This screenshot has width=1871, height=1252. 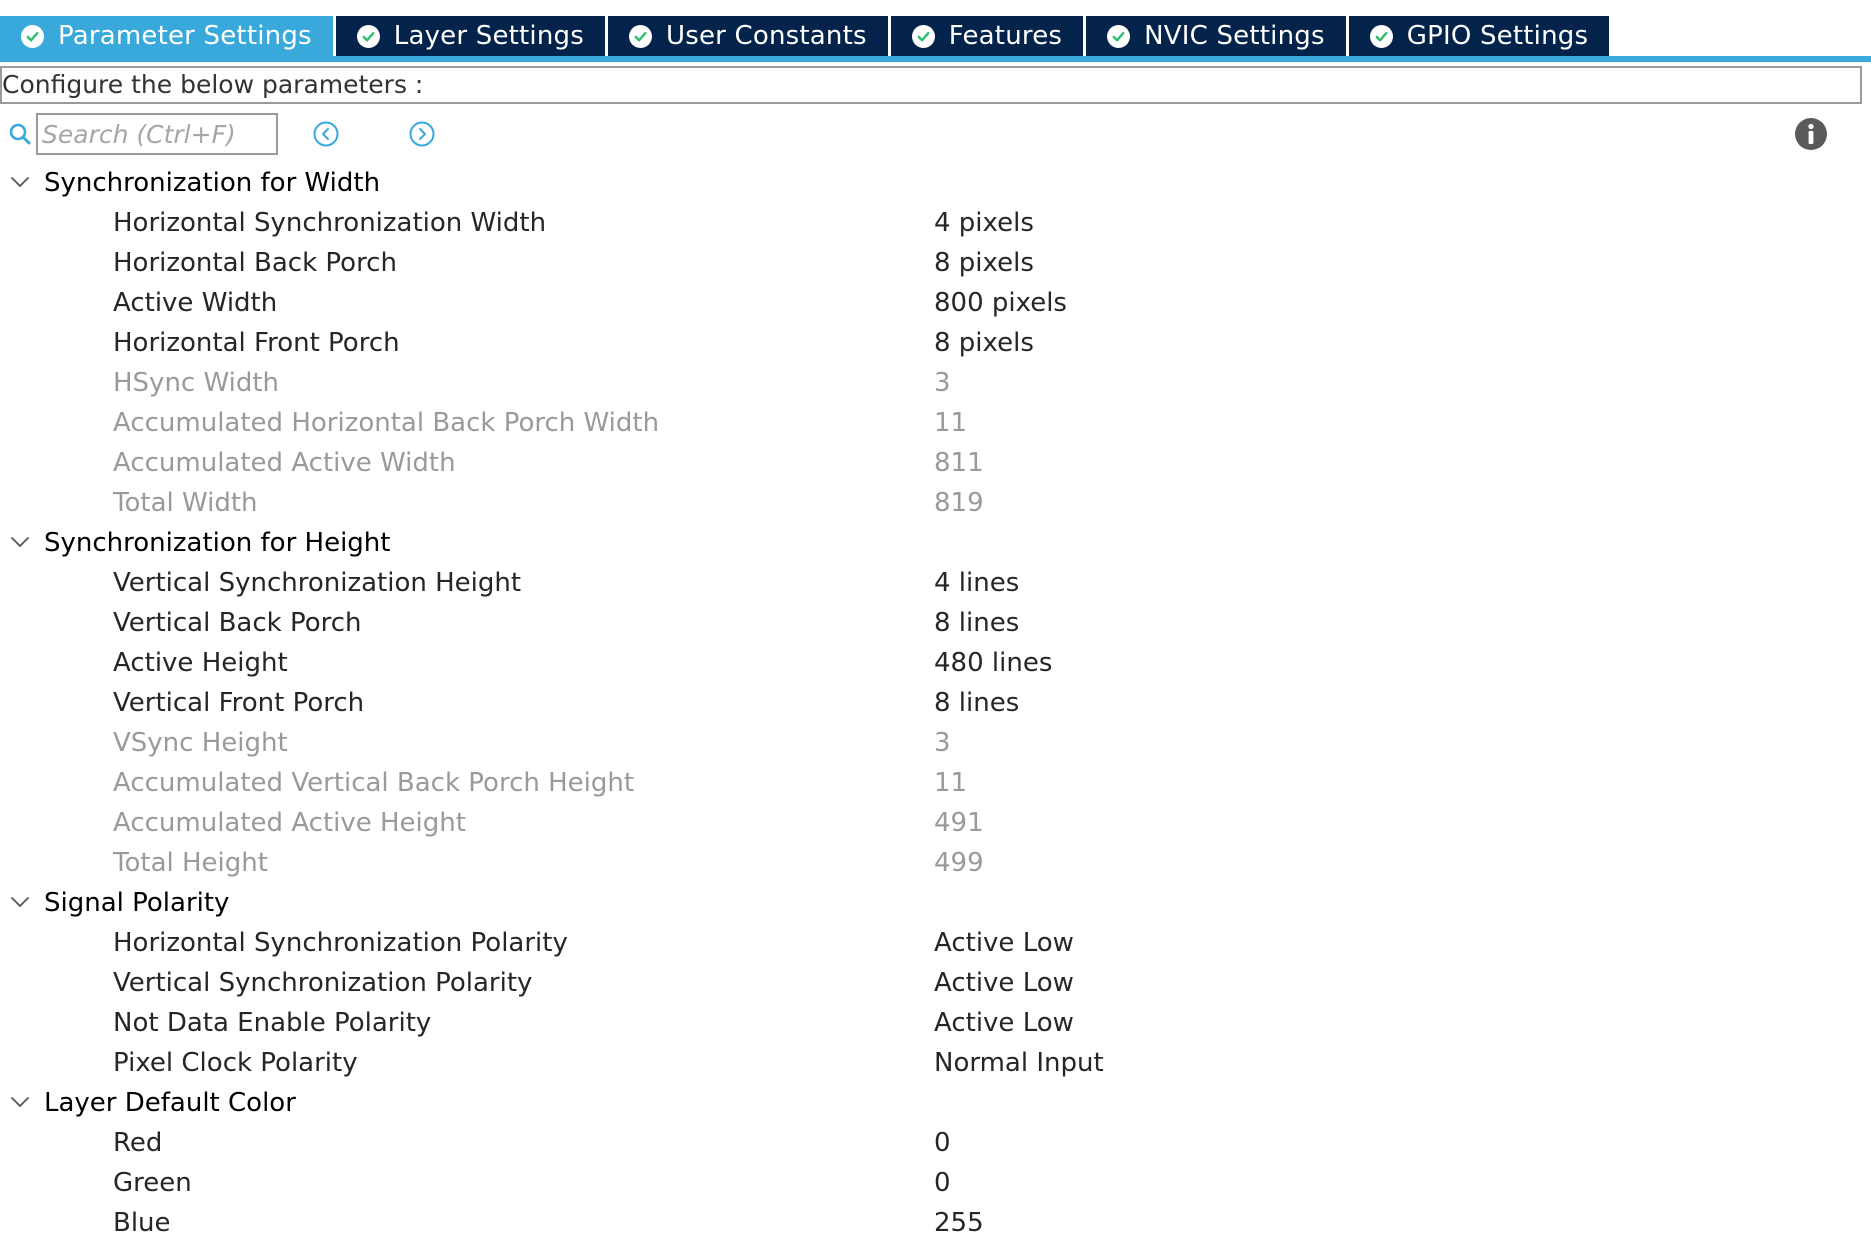 What do you see at coordinates (766, 36) in the screenshot?
I see `tab-label: User Constants` at bounding box center [766, 36].